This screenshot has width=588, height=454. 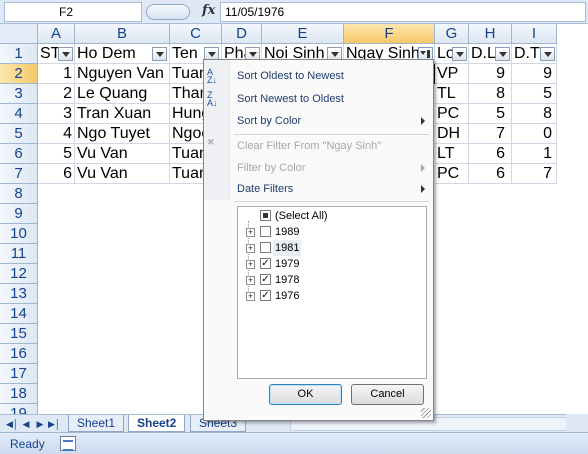 I want to click on row-header-8: 8, so click(x=19, y=194).